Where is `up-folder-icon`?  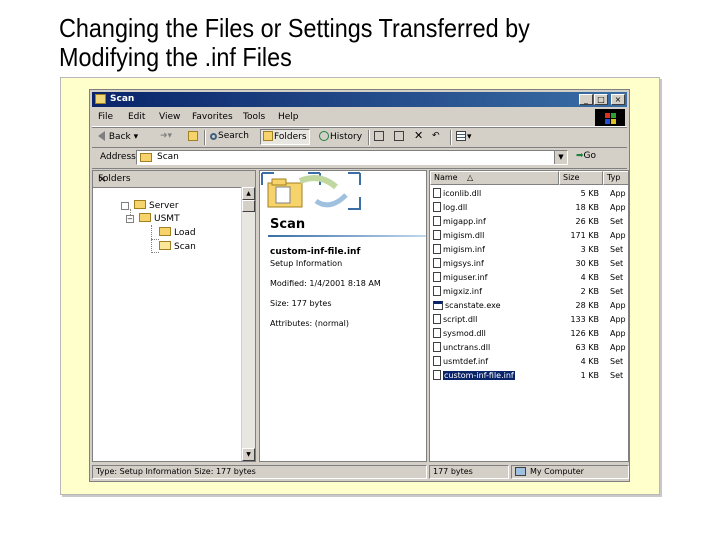 up-folder-icon is located at coordinates (193, 136).